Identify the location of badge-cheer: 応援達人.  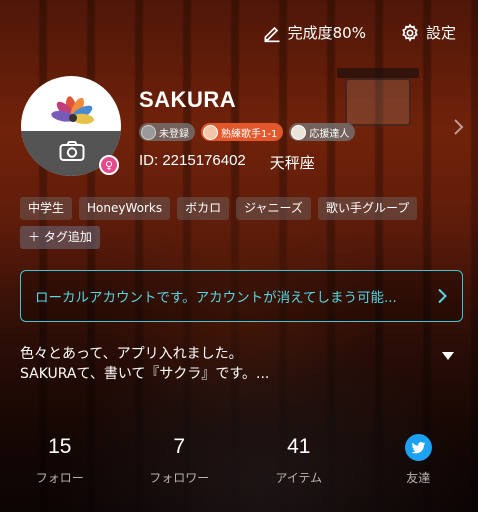
(322, 132).